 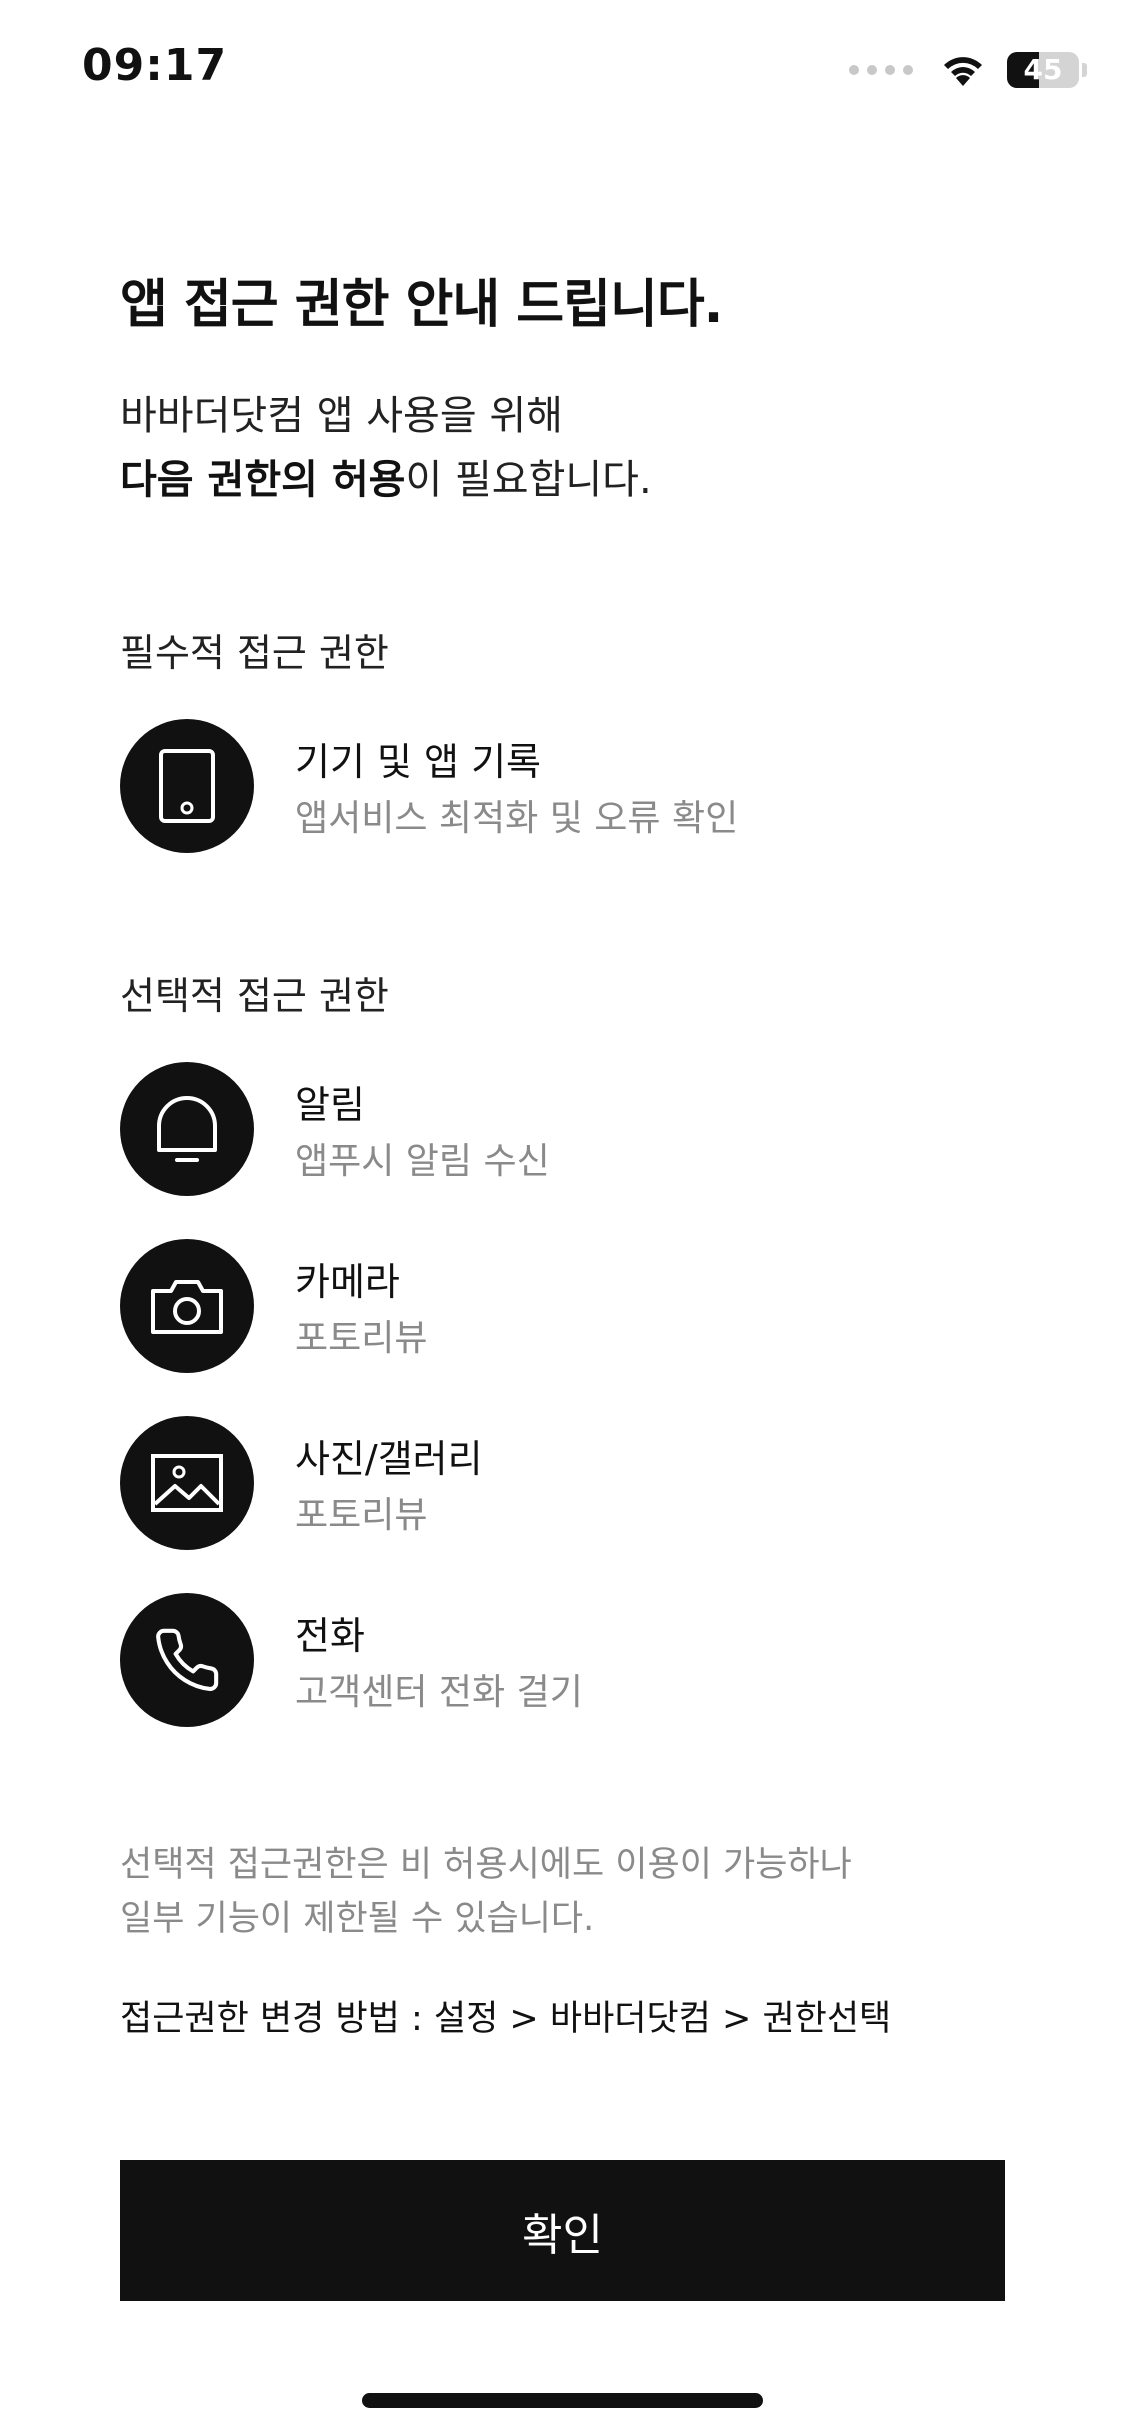 What do you see at coordinates (528, 480) in the screenshot?
I see `intro-line2-rest: 이 필요합니다.` at bounding box center [528, 480].